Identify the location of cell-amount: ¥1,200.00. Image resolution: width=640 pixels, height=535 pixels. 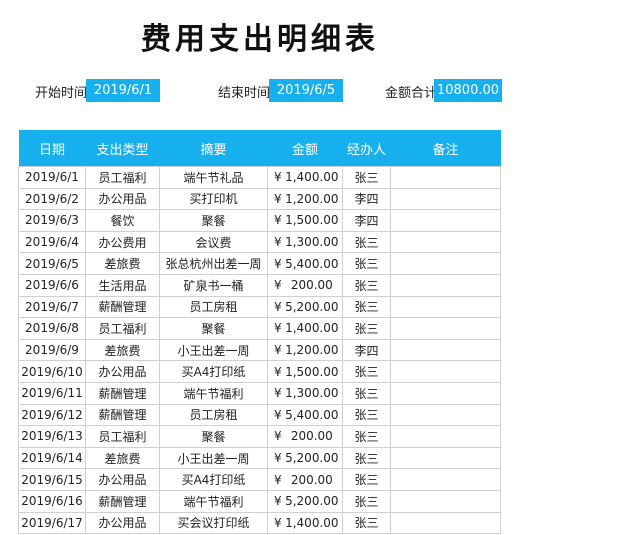
(305, 350).